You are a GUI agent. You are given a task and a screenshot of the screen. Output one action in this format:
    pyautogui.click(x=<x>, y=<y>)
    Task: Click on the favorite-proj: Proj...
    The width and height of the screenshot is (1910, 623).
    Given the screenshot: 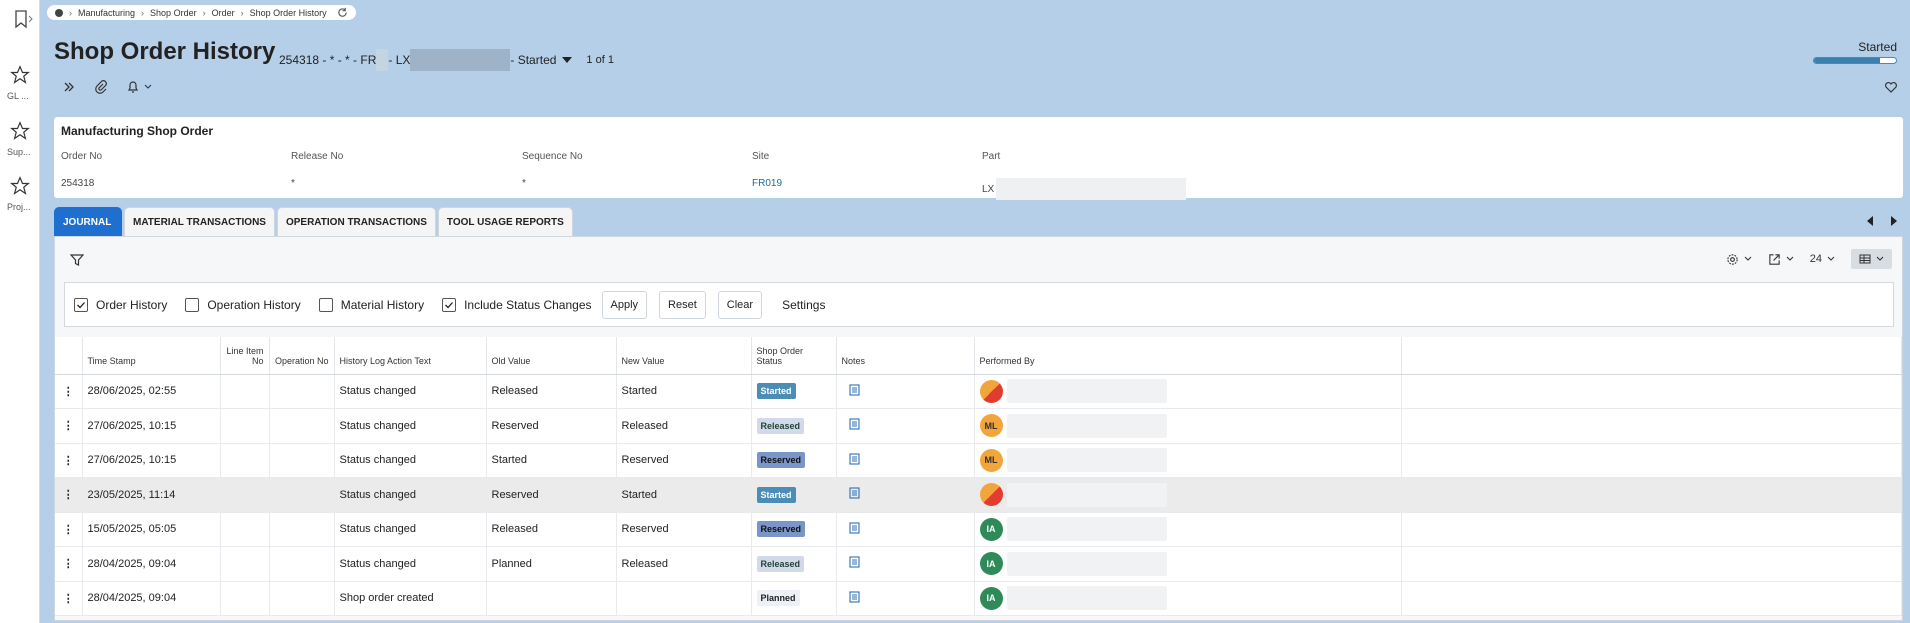 What is the action you would take?
    pyautogui.click(x=20, y=194)
    